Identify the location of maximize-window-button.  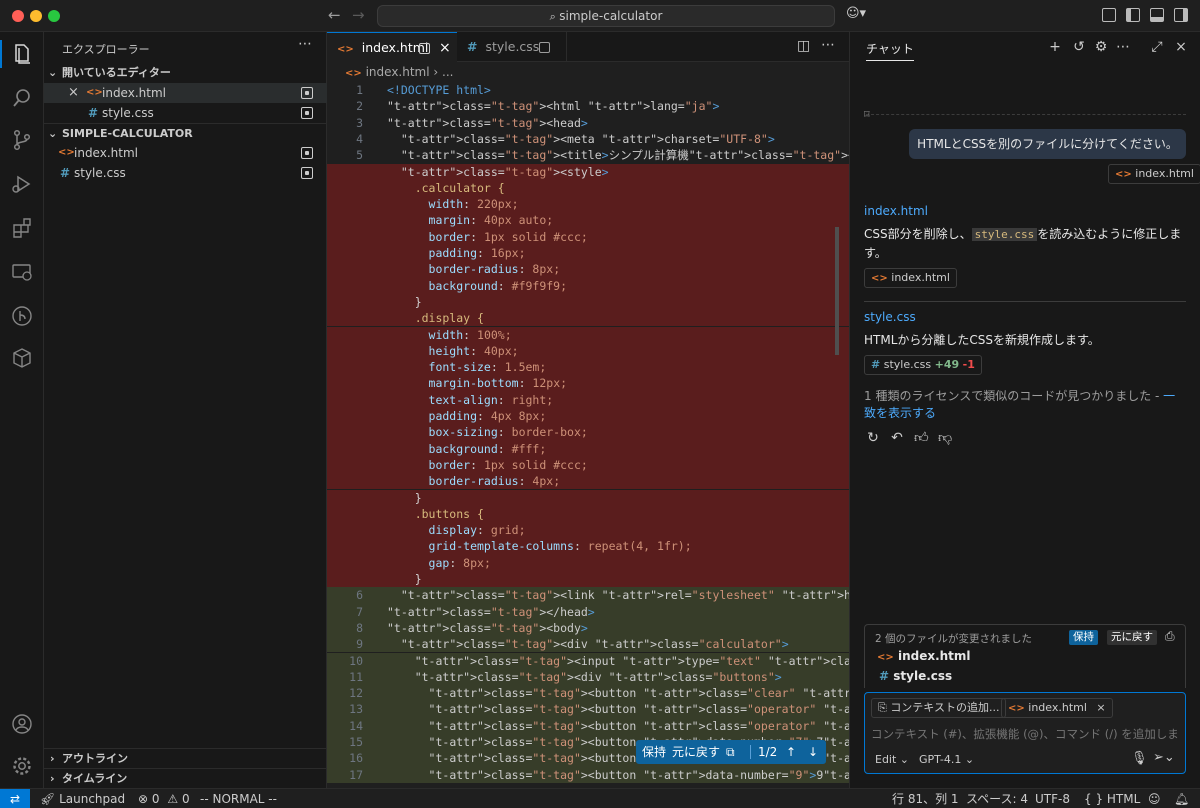
(54, 16).